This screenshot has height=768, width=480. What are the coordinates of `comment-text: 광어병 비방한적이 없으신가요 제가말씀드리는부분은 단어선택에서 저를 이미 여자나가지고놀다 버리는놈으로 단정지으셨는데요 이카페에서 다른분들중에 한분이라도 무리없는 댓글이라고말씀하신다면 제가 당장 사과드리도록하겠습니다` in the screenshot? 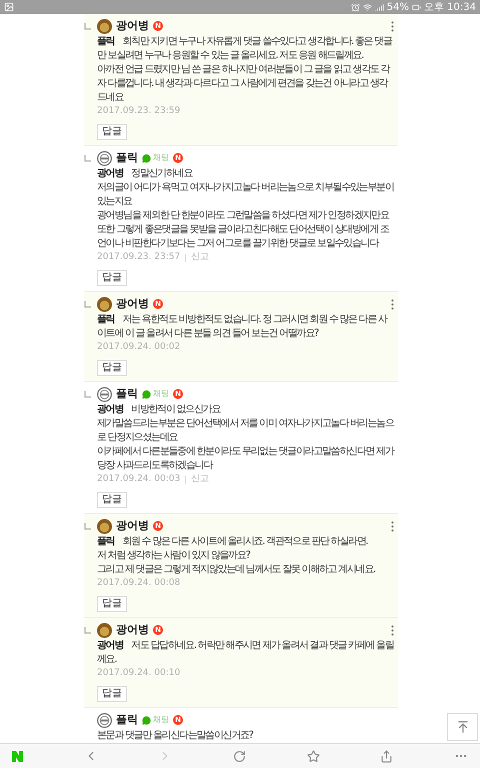 It's located at (245, 438).